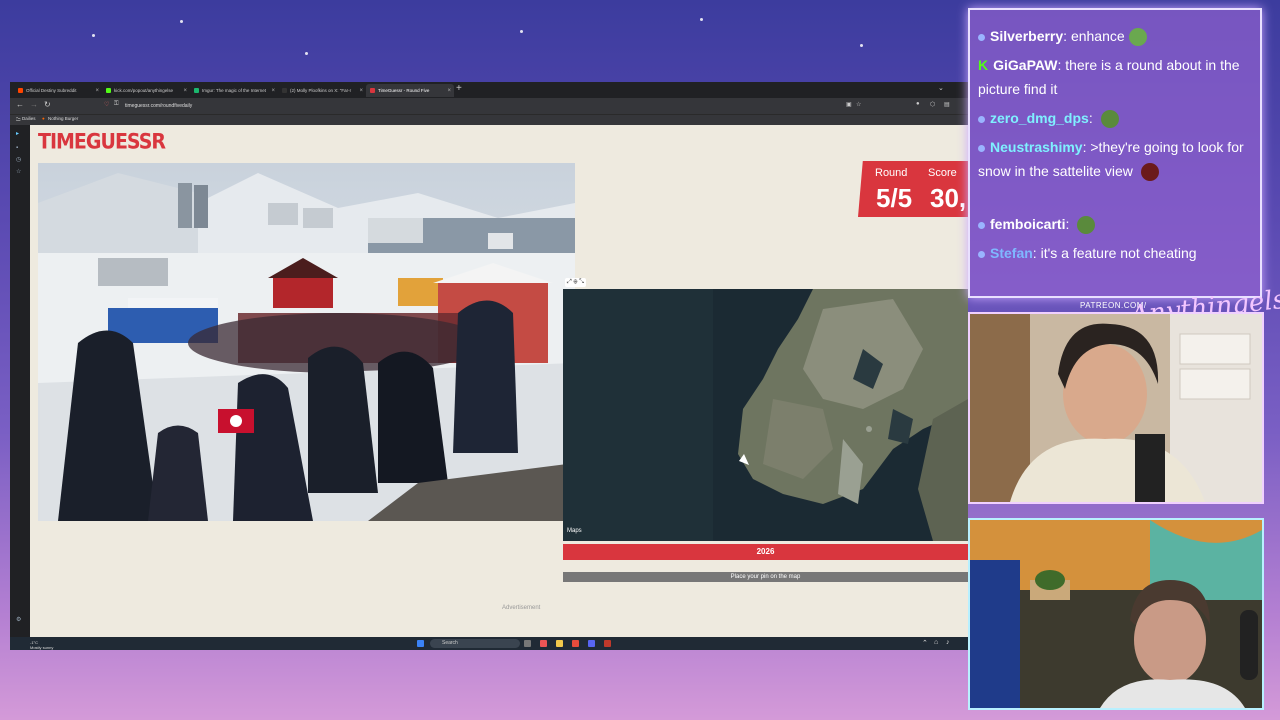 The image size is (1280, 720). What do you see at coordinates (543, 643) in the screenshot?
I see `chrome-icon` at bounding box center [543, 643].